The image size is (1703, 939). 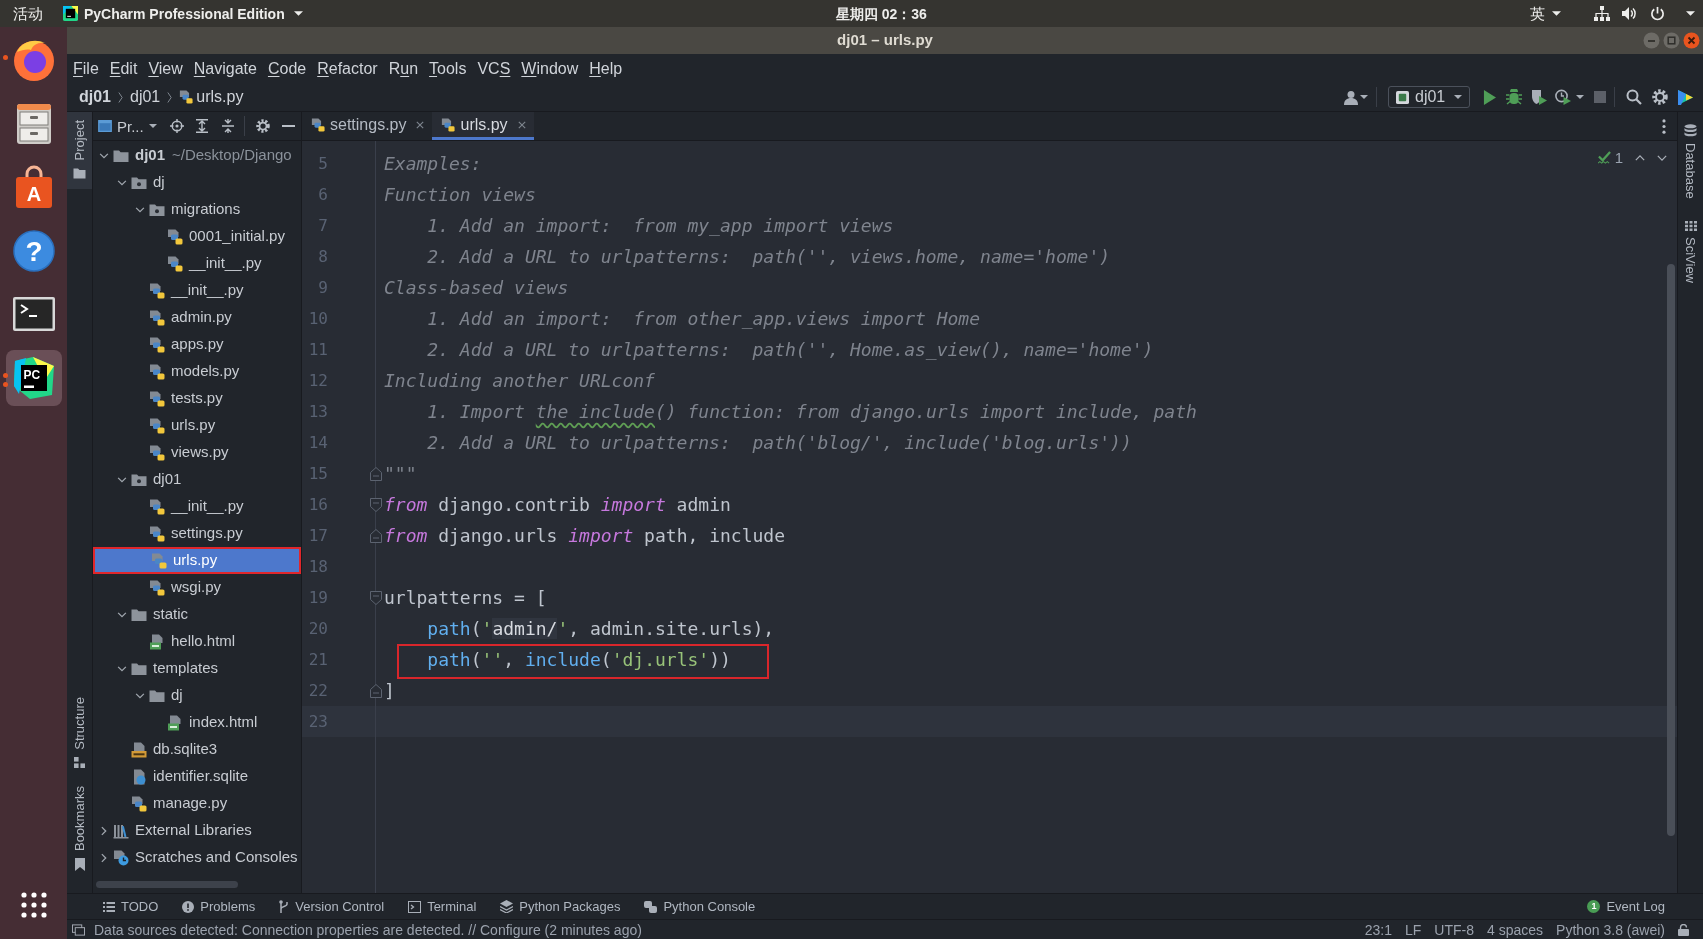 I want to click on menu-item: File, so click(x=86, y=68).